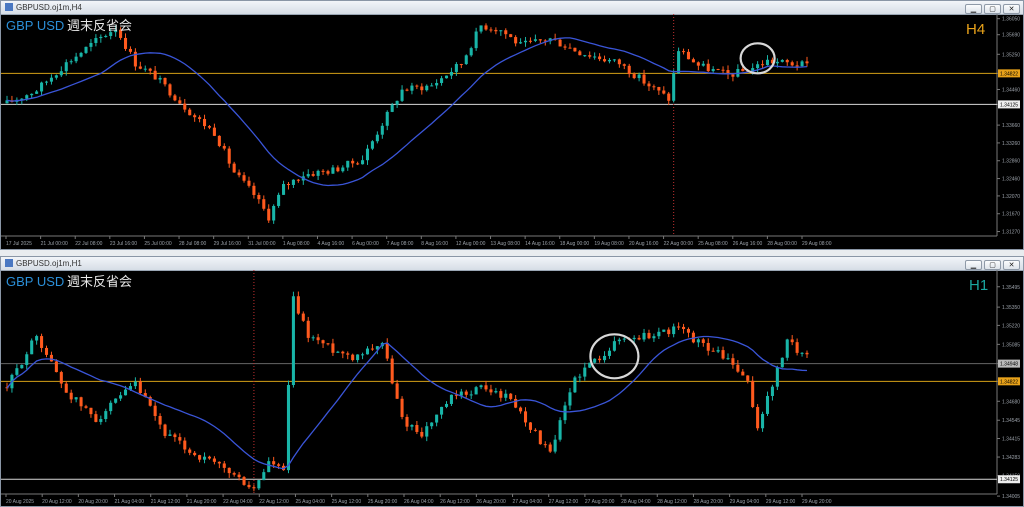  I want to click on price-tick-label: 1.35220, so click(1011, 326).